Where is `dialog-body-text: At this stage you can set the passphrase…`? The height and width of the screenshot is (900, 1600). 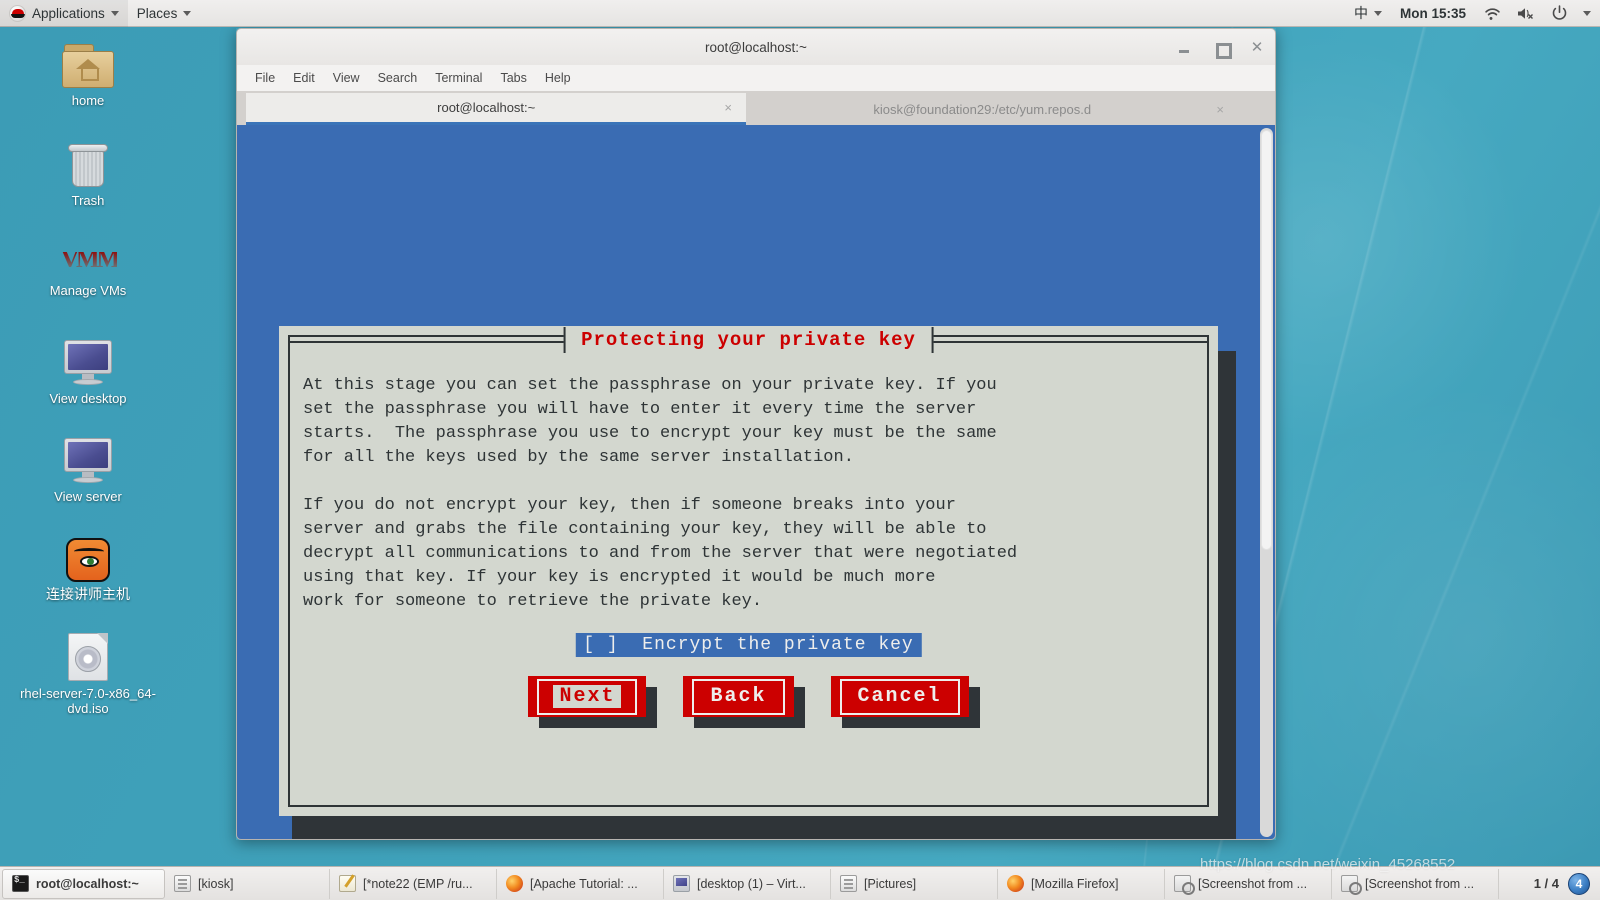 dialog-body-text: At this stage you can set the passphrase… is located at coordinates (660, 493).